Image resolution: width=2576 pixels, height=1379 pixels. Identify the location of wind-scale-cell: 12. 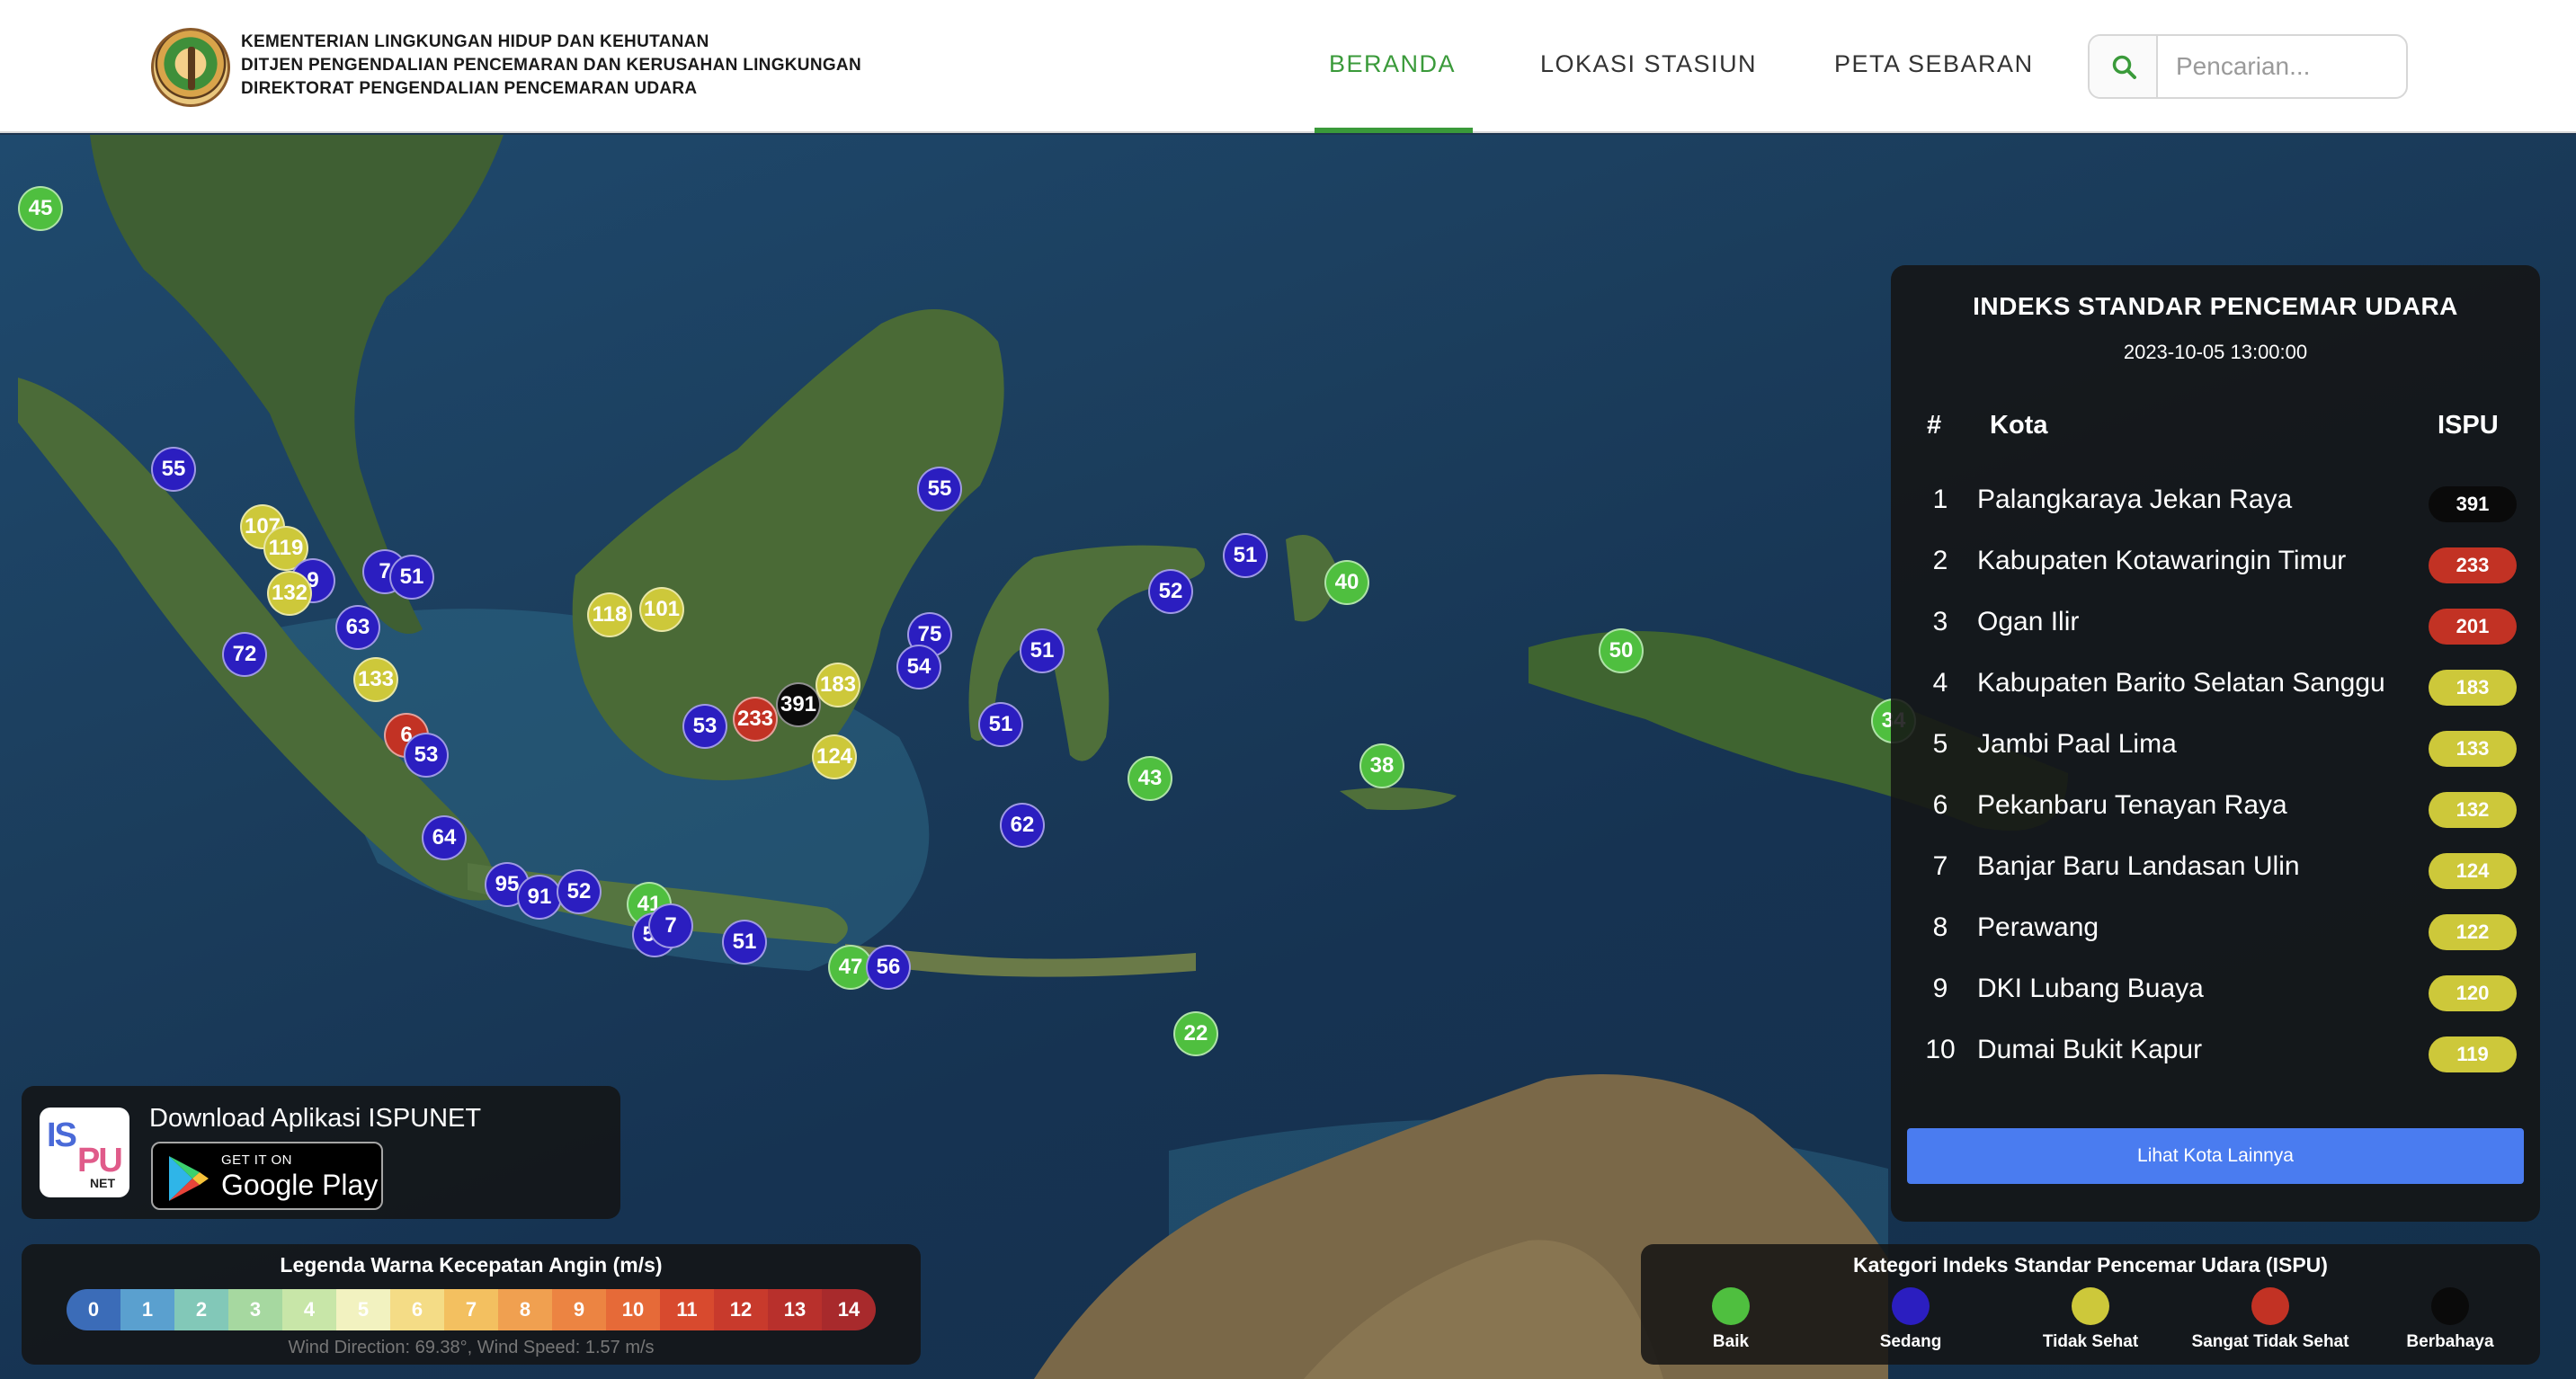
(741, 1310).